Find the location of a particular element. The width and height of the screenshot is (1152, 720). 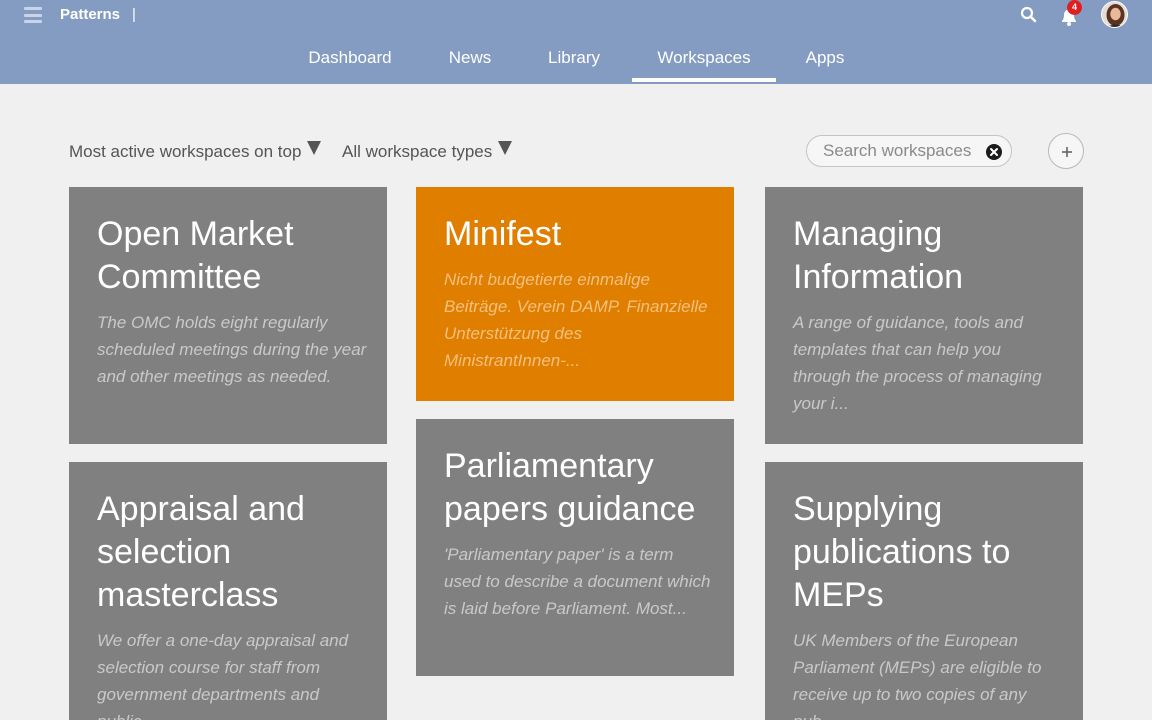

plus-icon is located at coordinates (1067, 152).